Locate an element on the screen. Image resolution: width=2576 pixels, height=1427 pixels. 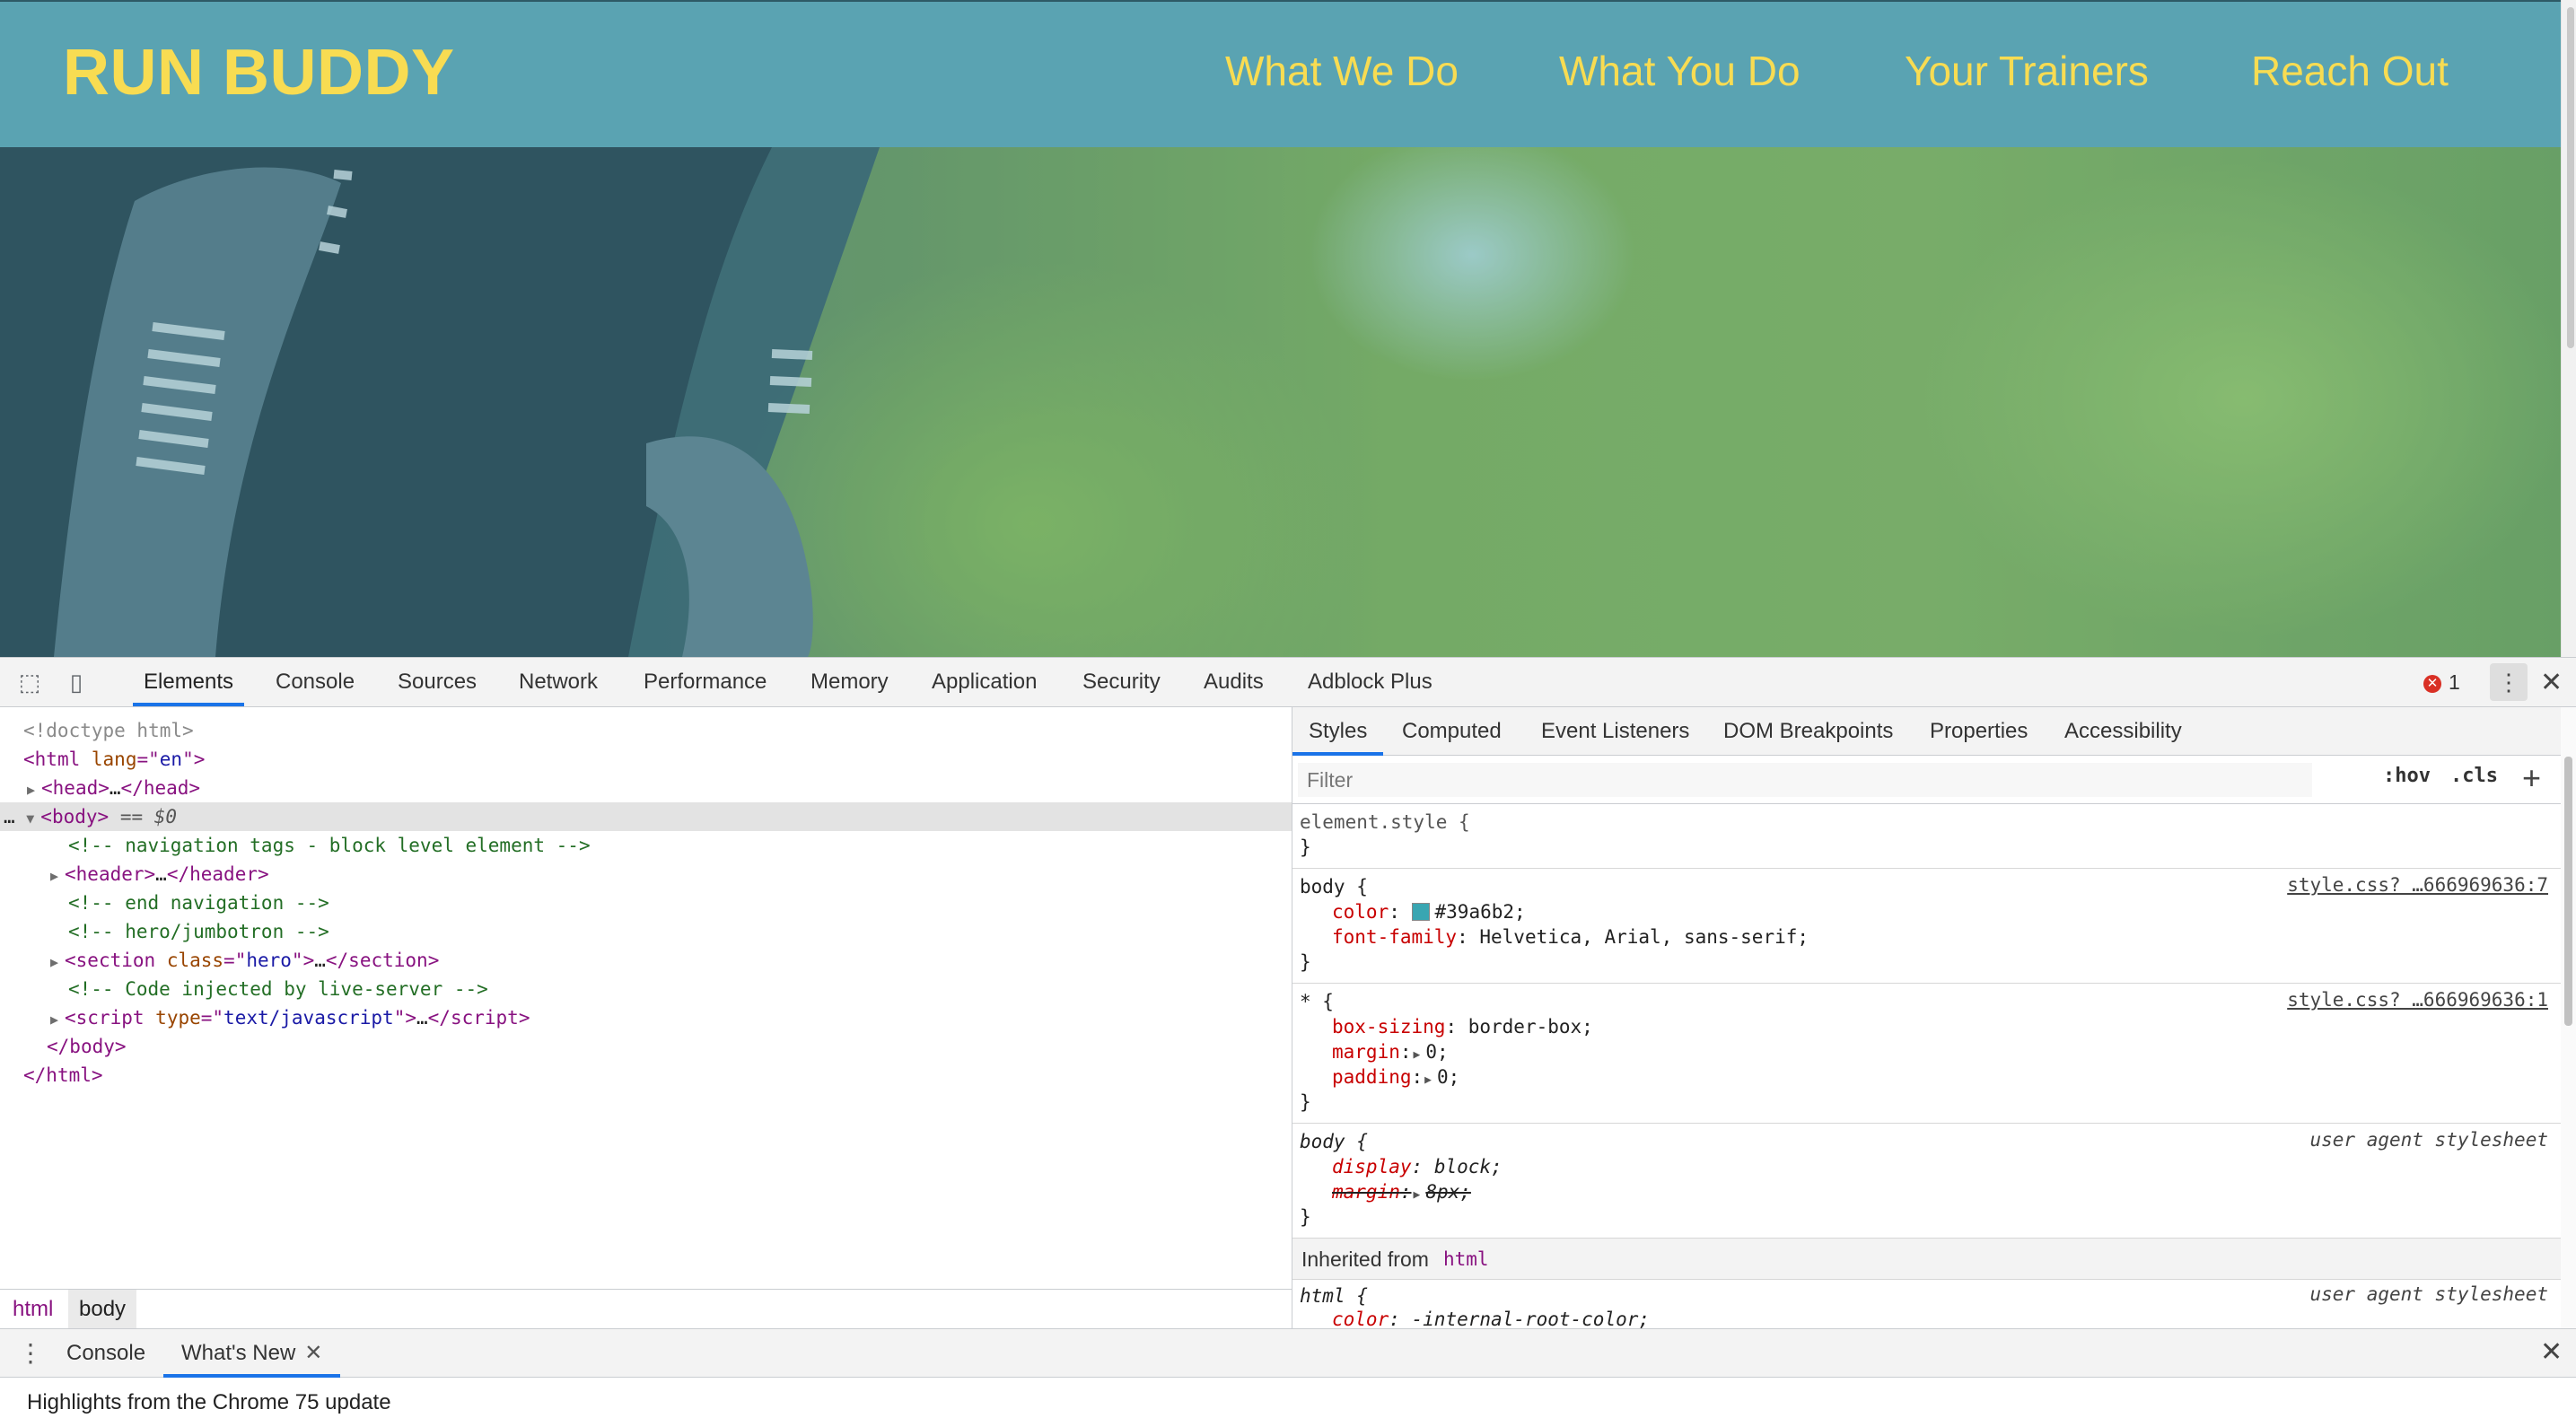
nav-what-you-do: What You Do is located at coordinates (1680, 71).